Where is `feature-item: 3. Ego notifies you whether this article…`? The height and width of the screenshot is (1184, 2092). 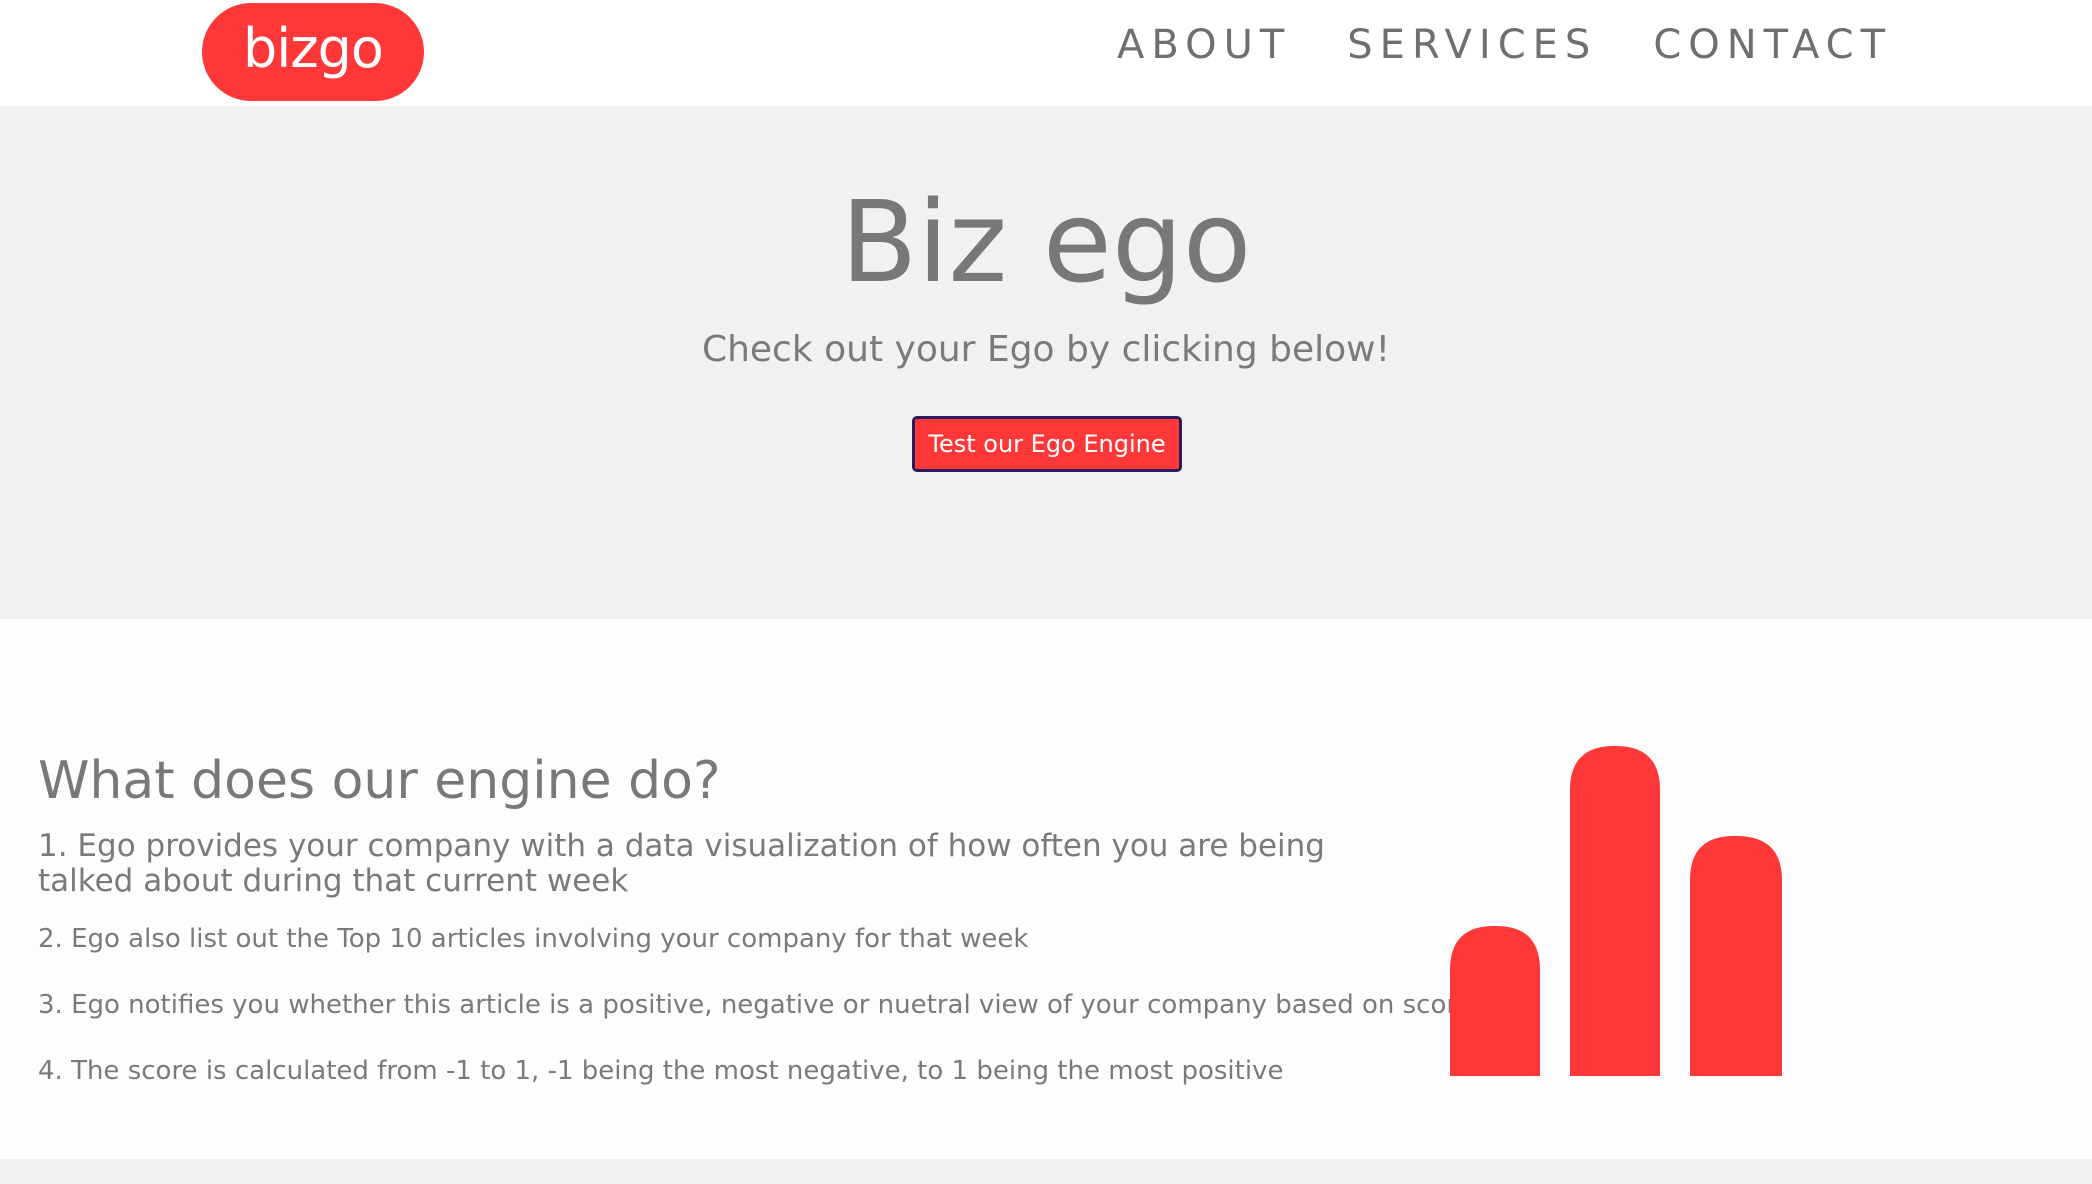 feature-item: 3. Ego notifies you whether this article… is located at coordinates (755, 1005).